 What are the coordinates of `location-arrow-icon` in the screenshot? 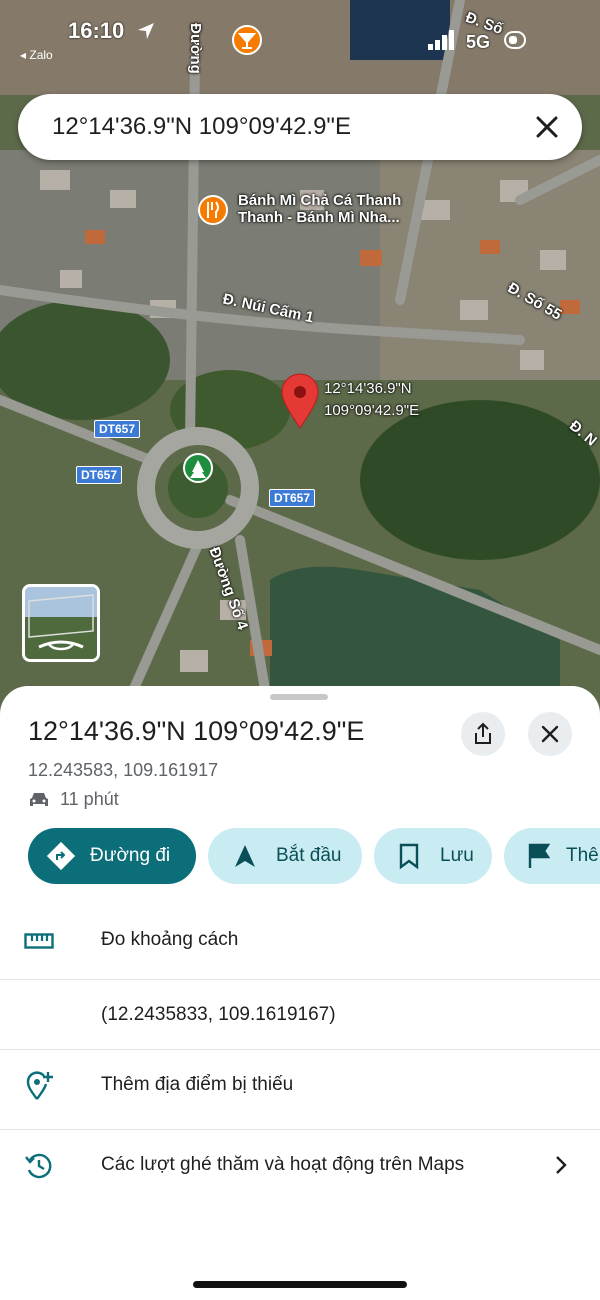 It's located at (146, 31).